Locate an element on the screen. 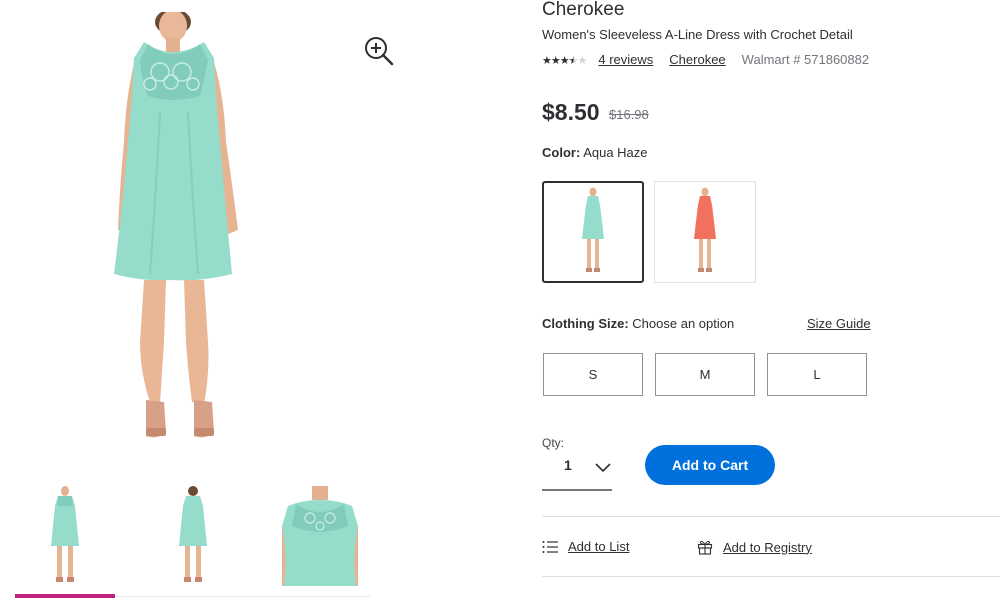 This screenshot has height=602, width=1000. size-label: Clothing Size: is located at coordinates (585, 323).